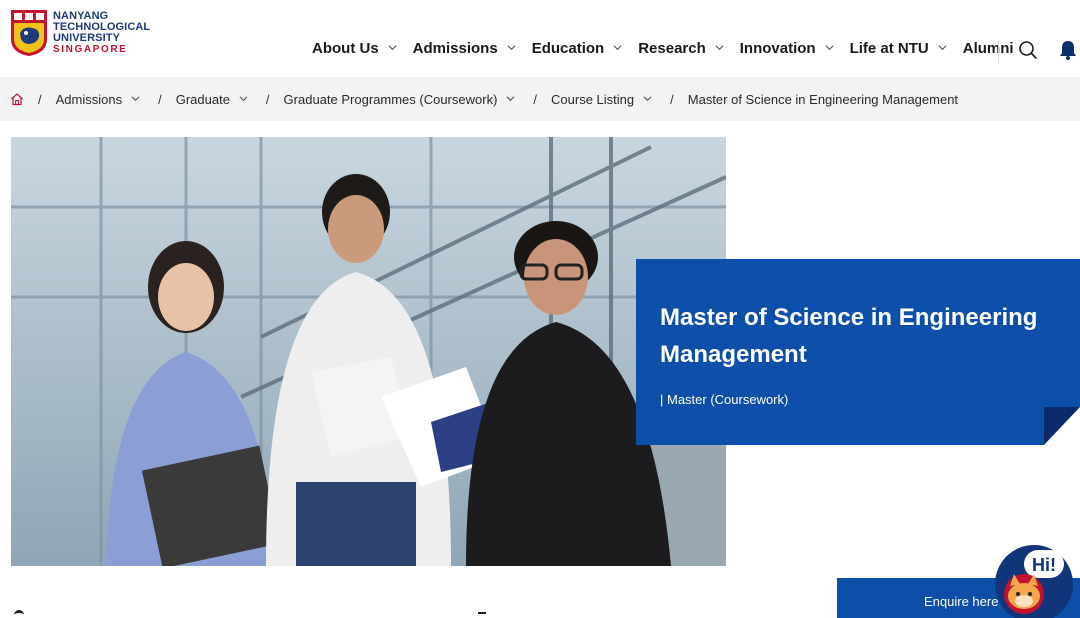 This screenshot has width=1080, height=618. I want to click on nav-item-research: Research, so click(681, 48).